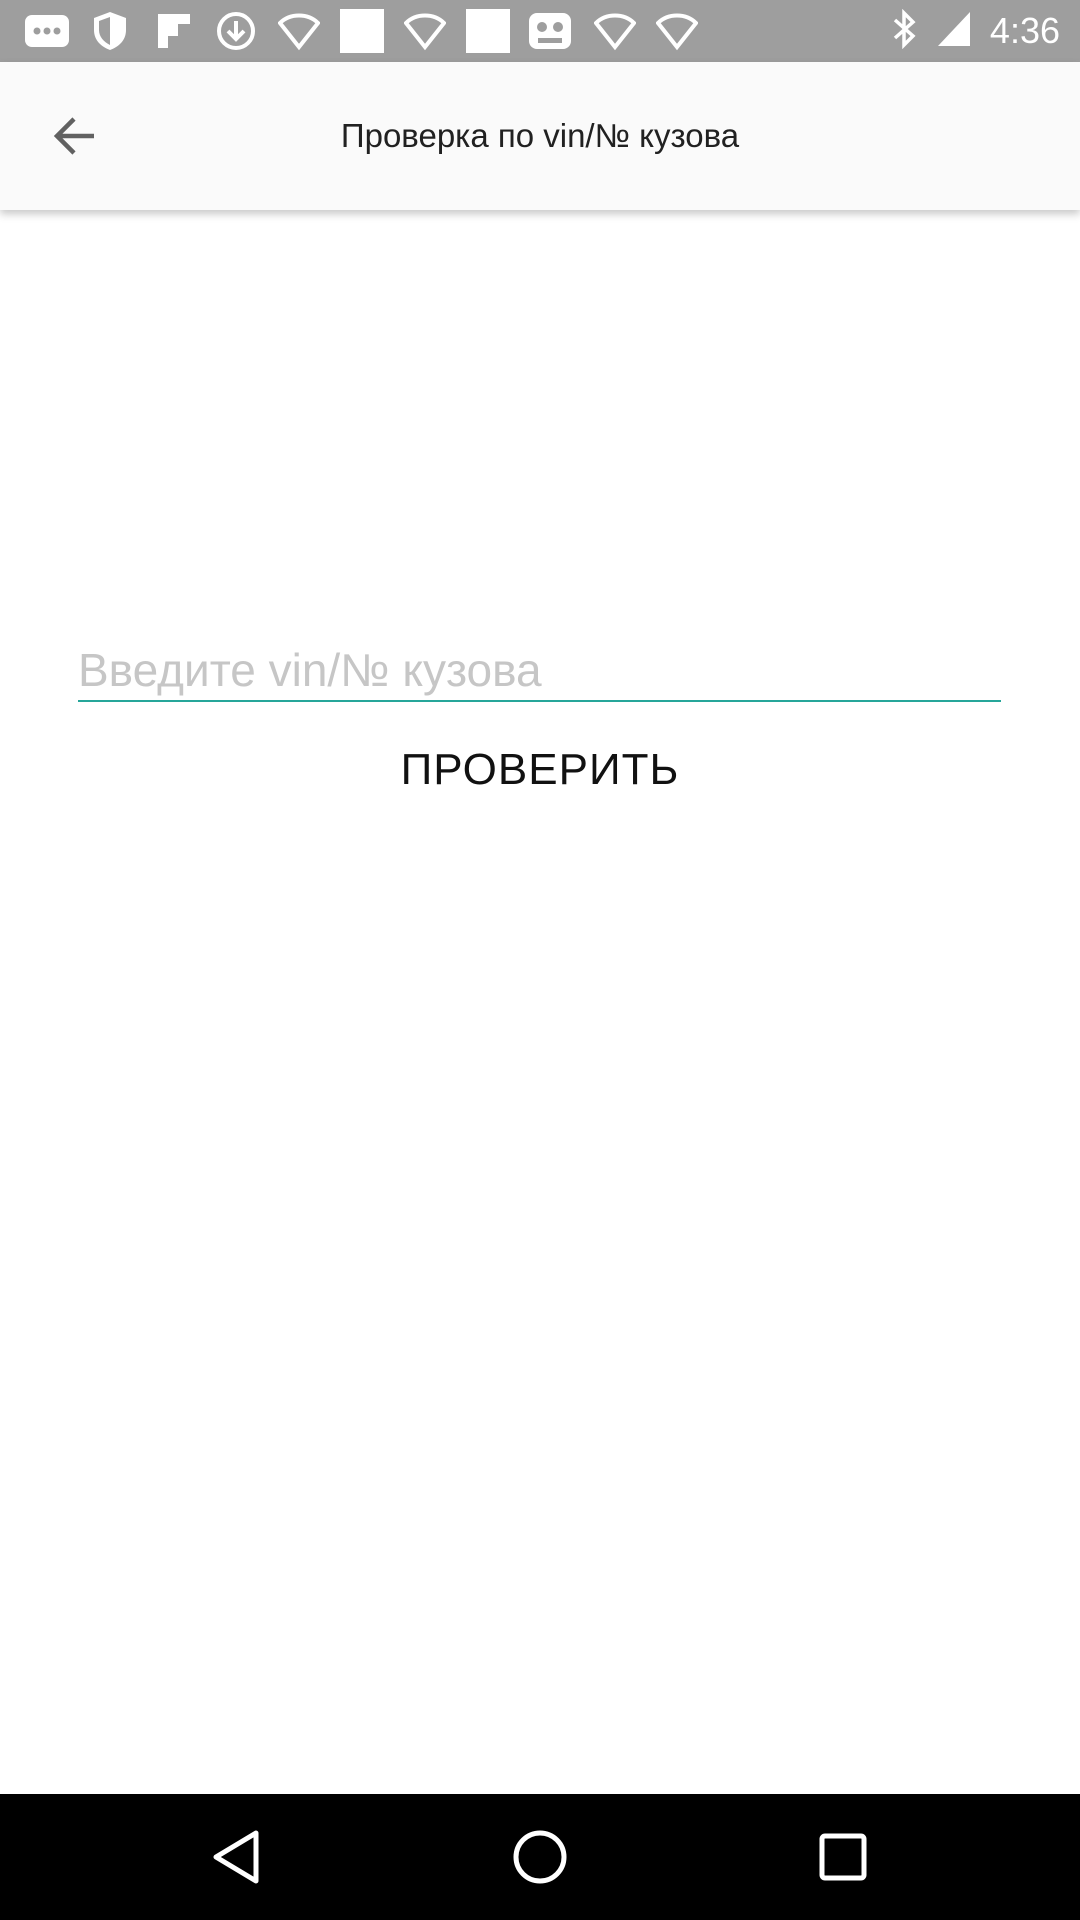 The height and width of the screenshot is (1920, 1080). What do you see at coordinates (110, 31) in the screenshot?
I see `shield-icon` at bounding box center [110, 31].